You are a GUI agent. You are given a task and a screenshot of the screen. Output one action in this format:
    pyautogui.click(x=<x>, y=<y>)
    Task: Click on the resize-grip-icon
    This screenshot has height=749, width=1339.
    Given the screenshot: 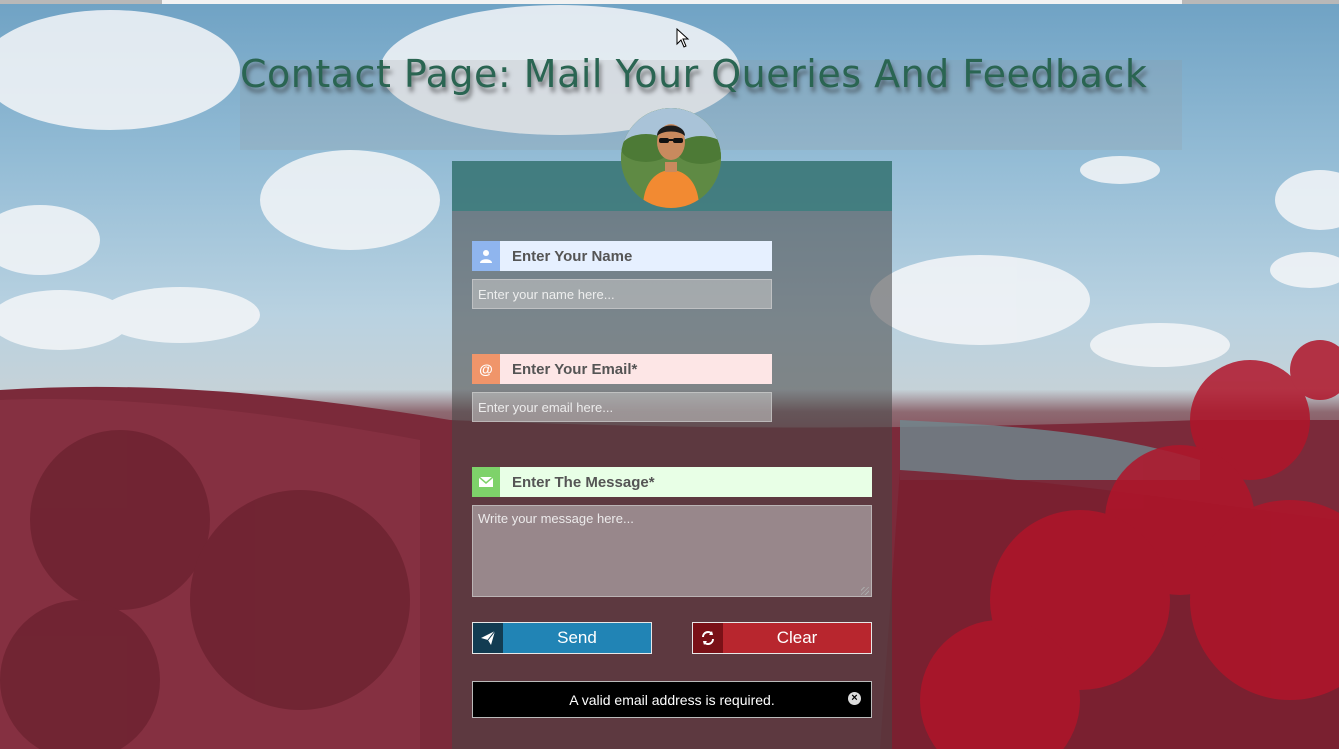 What is the action you would take?
    pyautogui.click(x=865, y=591)
    